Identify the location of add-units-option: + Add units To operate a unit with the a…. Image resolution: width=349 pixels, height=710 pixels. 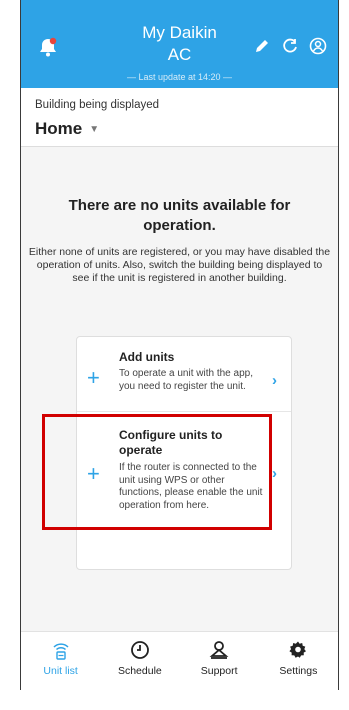
(184, 374).